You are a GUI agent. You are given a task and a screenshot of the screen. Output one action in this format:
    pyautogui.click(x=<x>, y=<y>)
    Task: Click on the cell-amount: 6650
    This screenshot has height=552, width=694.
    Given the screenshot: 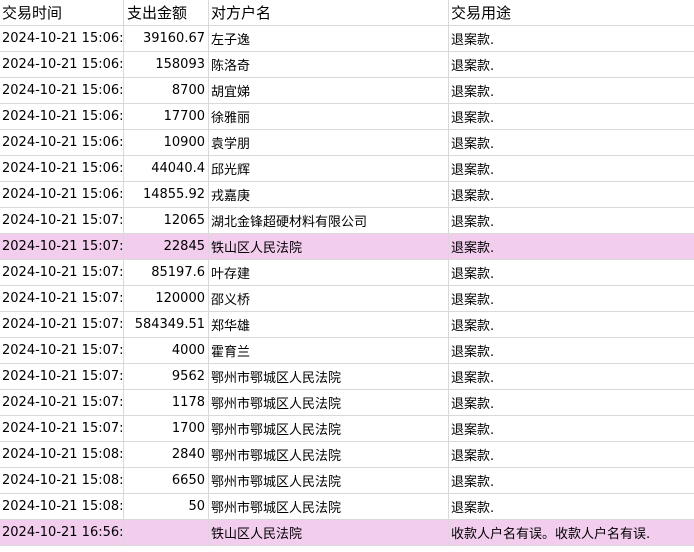 What is the action you would take?
    pyautogui.click(x=166, y=480)
    